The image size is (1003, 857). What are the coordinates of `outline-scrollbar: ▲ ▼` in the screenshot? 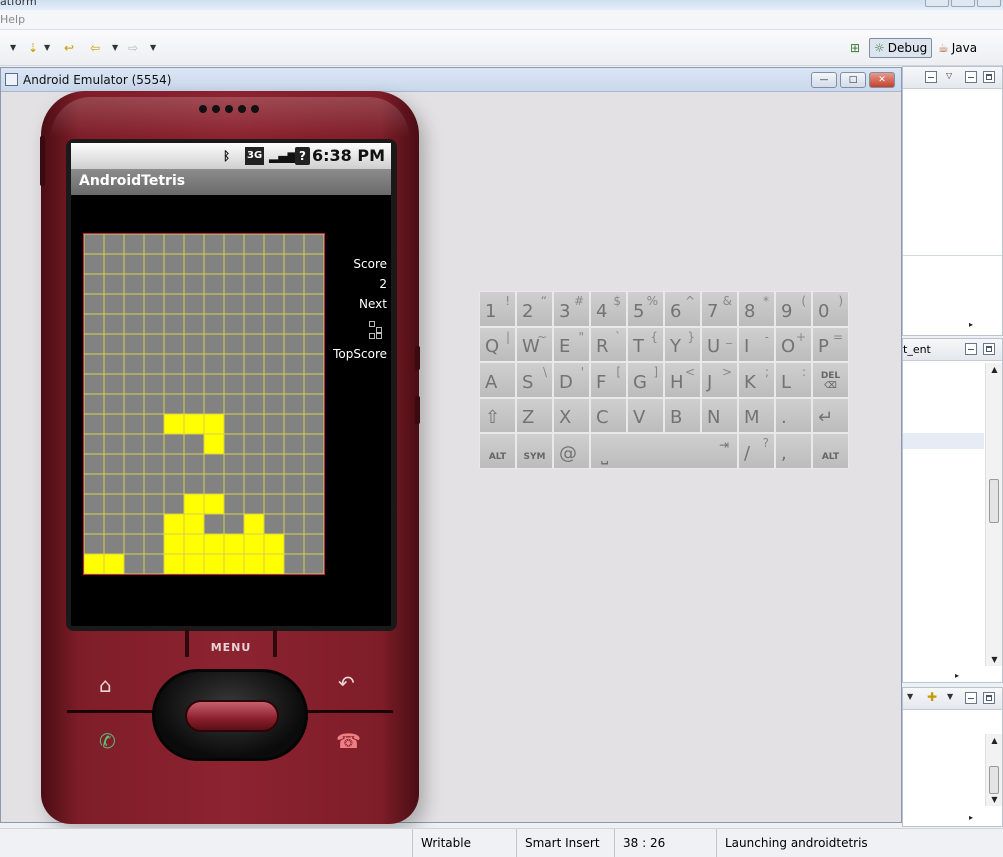 It's located at (993, 514).